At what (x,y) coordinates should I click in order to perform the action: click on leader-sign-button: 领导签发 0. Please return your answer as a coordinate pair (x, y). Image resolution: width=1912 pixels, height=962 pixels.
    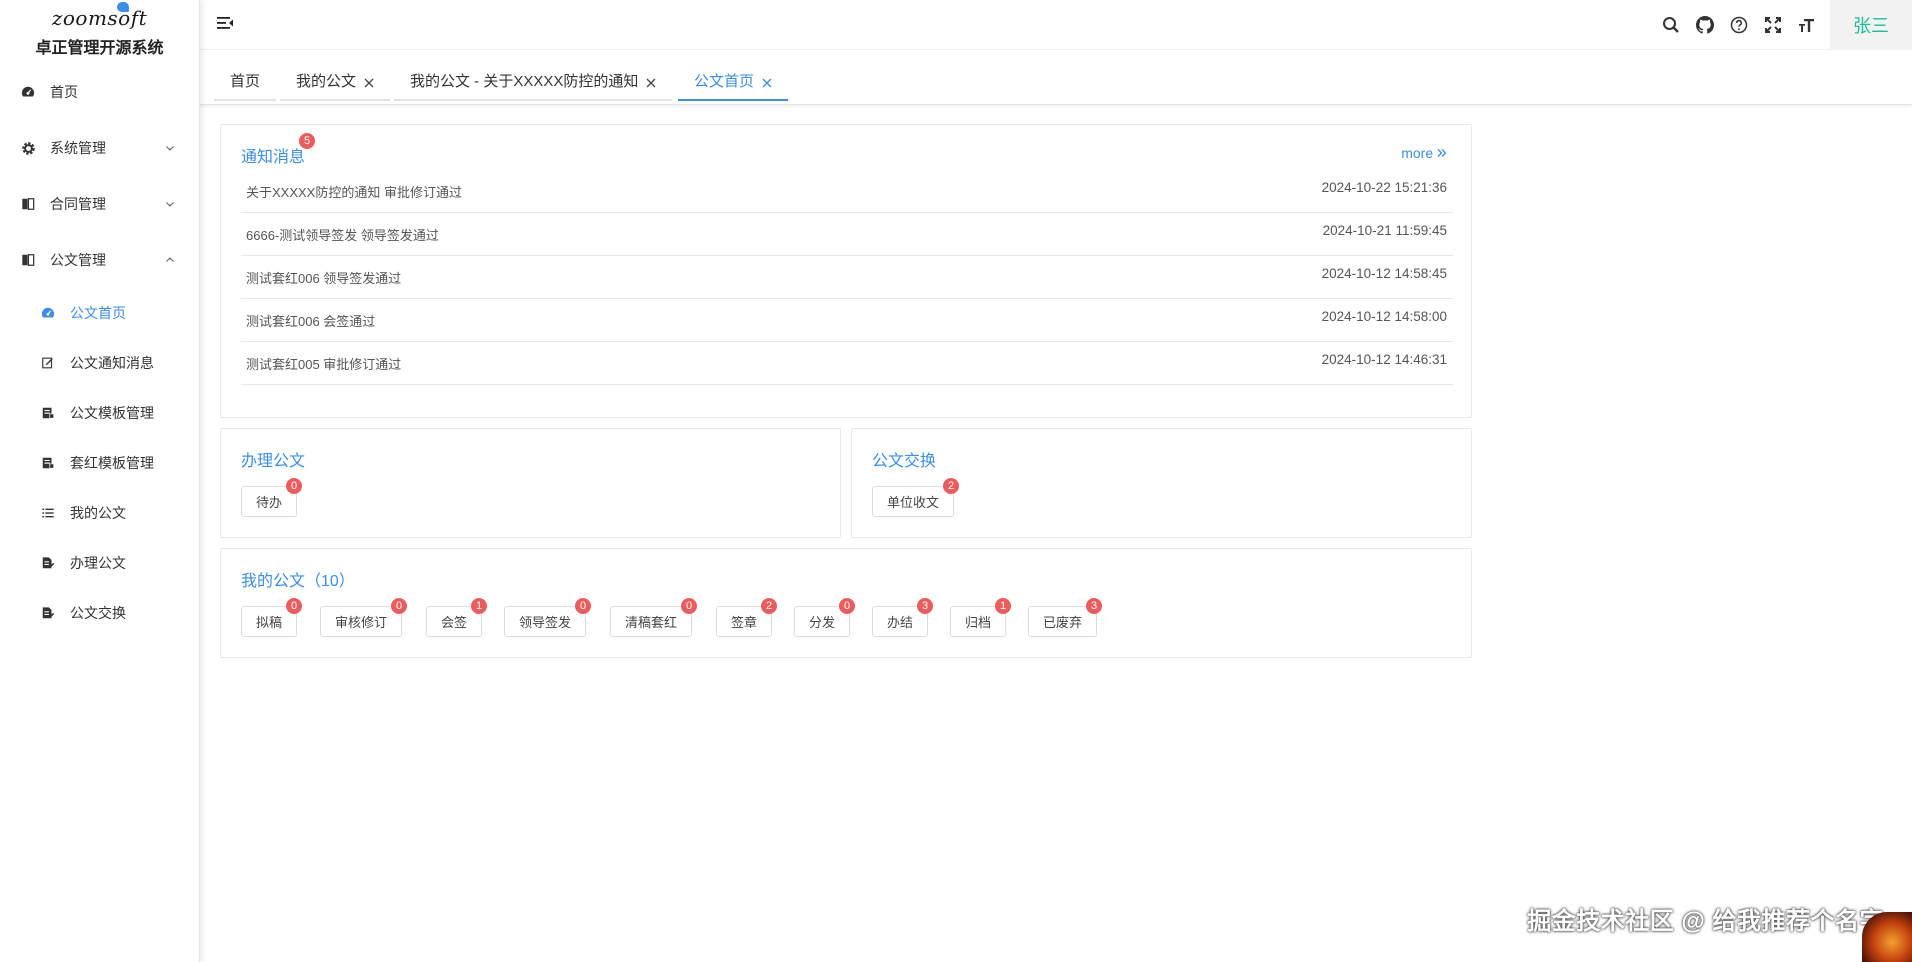
    Looking at the image, I should click on (548, 617).